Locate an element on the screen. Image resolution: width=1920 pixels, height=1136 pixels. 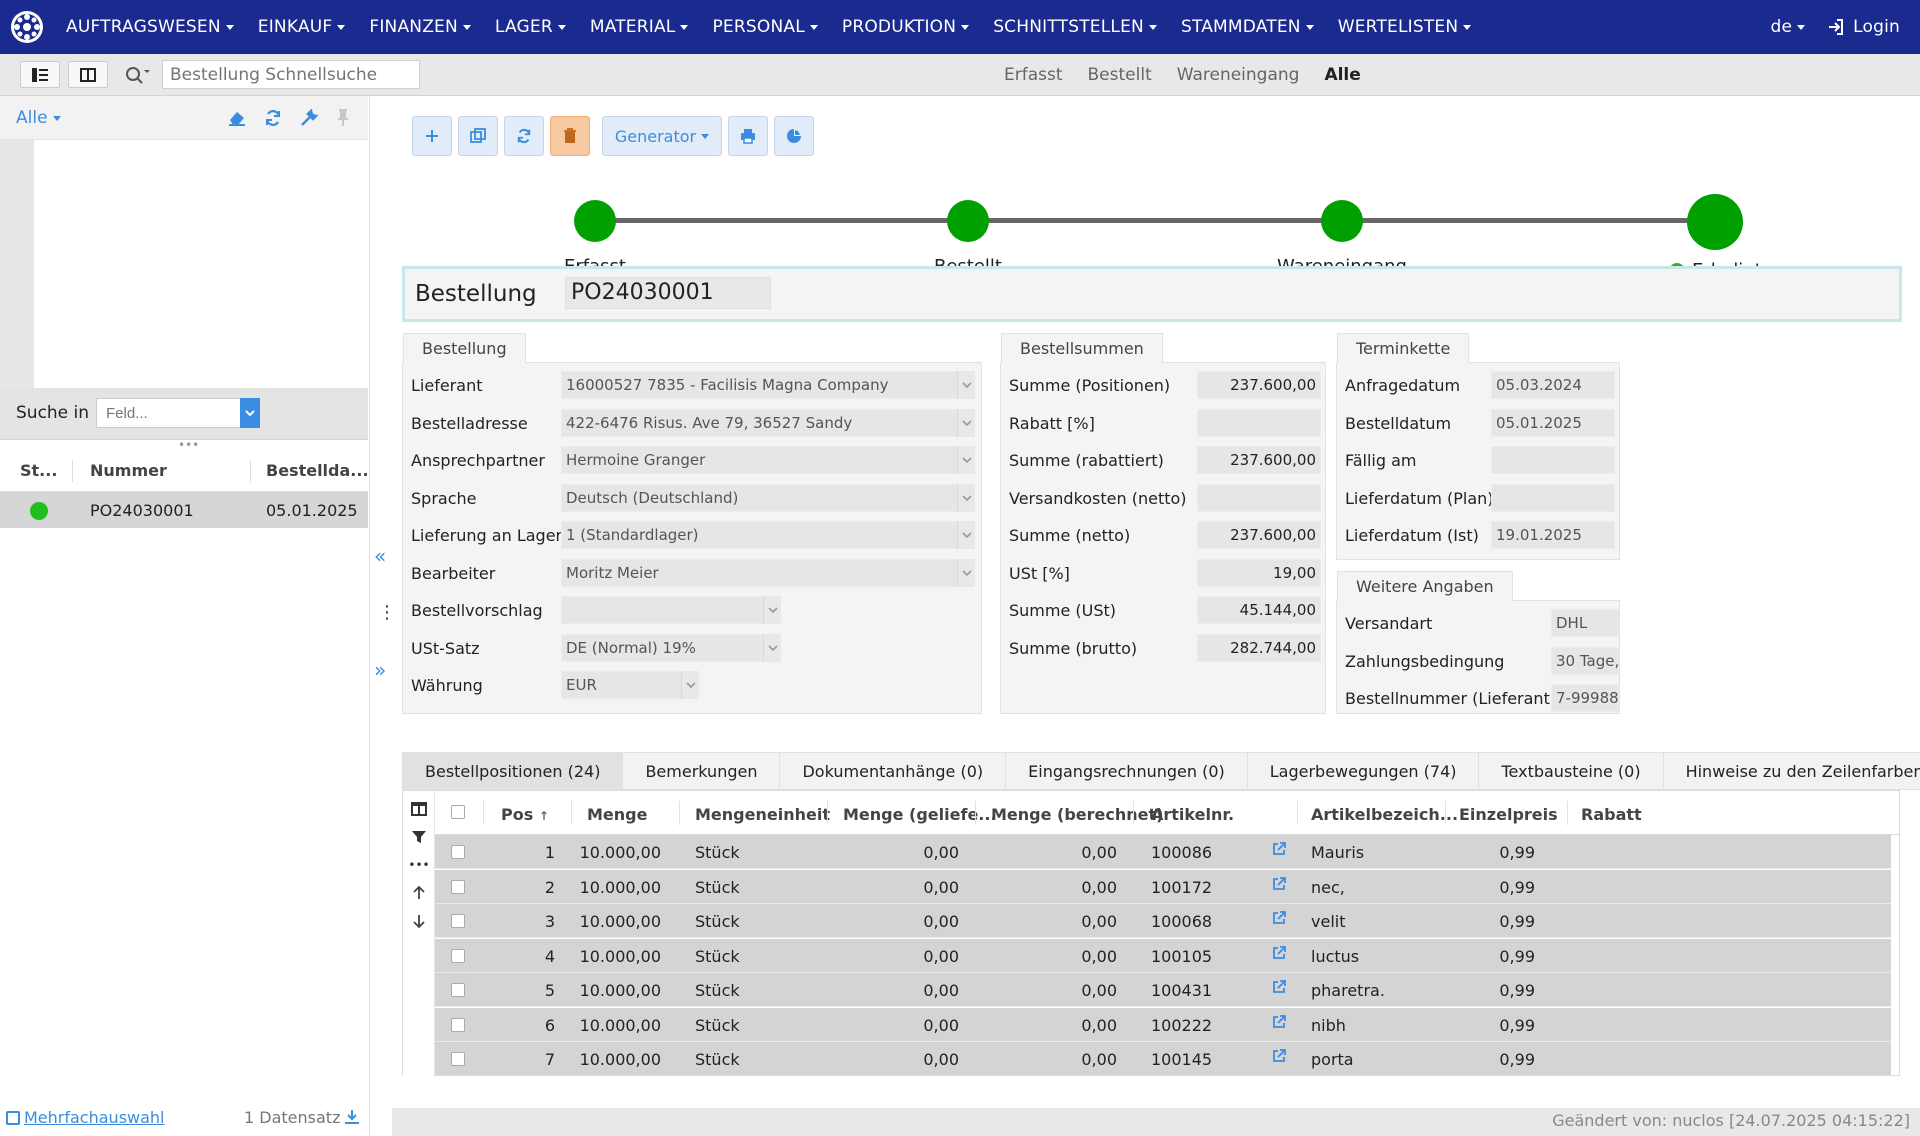
field-value: 282.744,00 is located at coordinates (1259, 647).